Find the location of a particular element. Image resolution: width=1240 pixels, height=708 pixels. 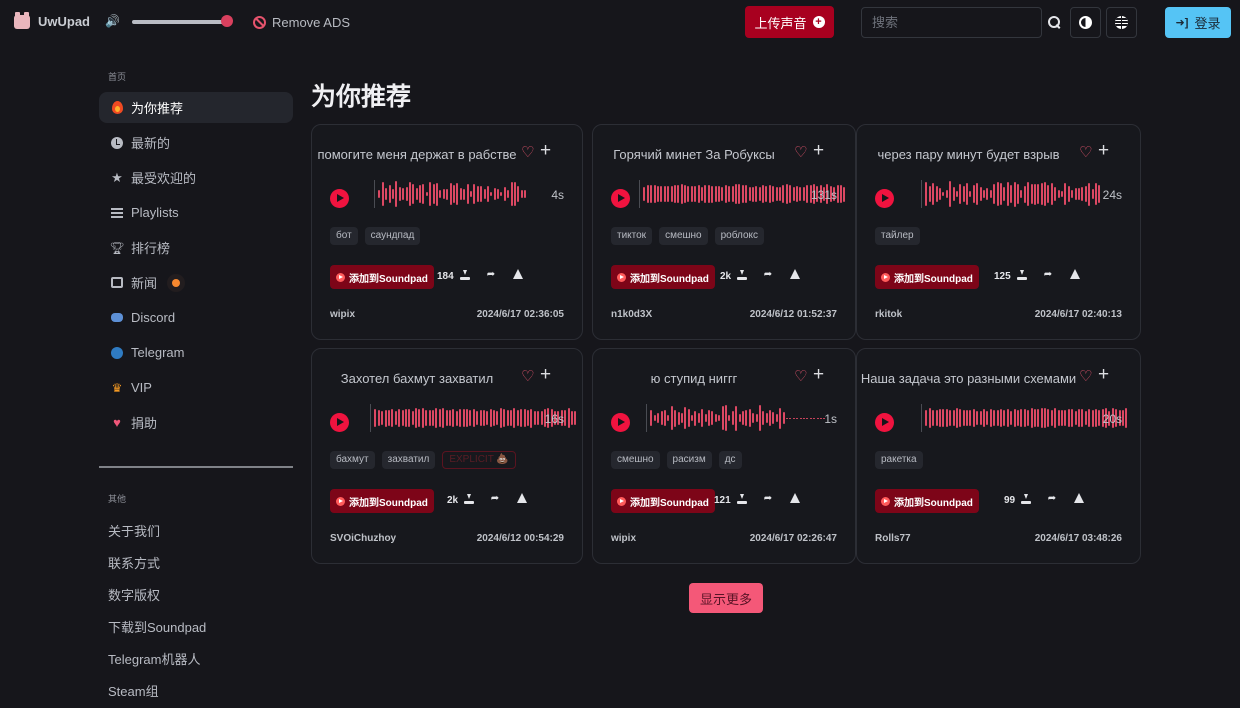

tag: саундпад is located at coordinates (392, 236).